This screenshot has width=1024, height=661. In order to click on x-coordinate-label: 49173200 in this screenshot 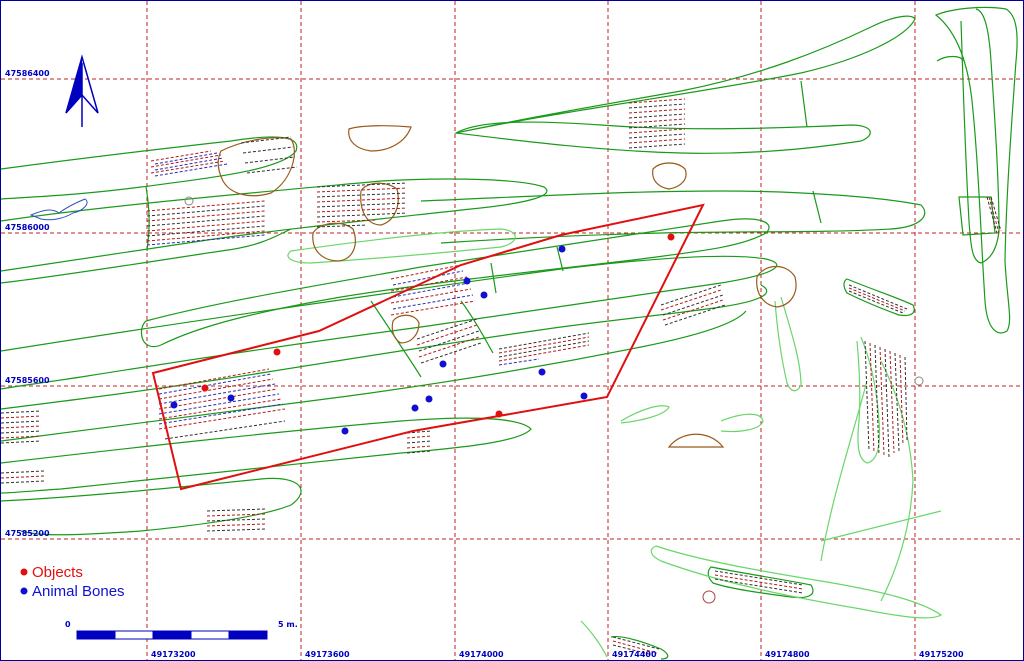, I will do `click(173, 654)`.